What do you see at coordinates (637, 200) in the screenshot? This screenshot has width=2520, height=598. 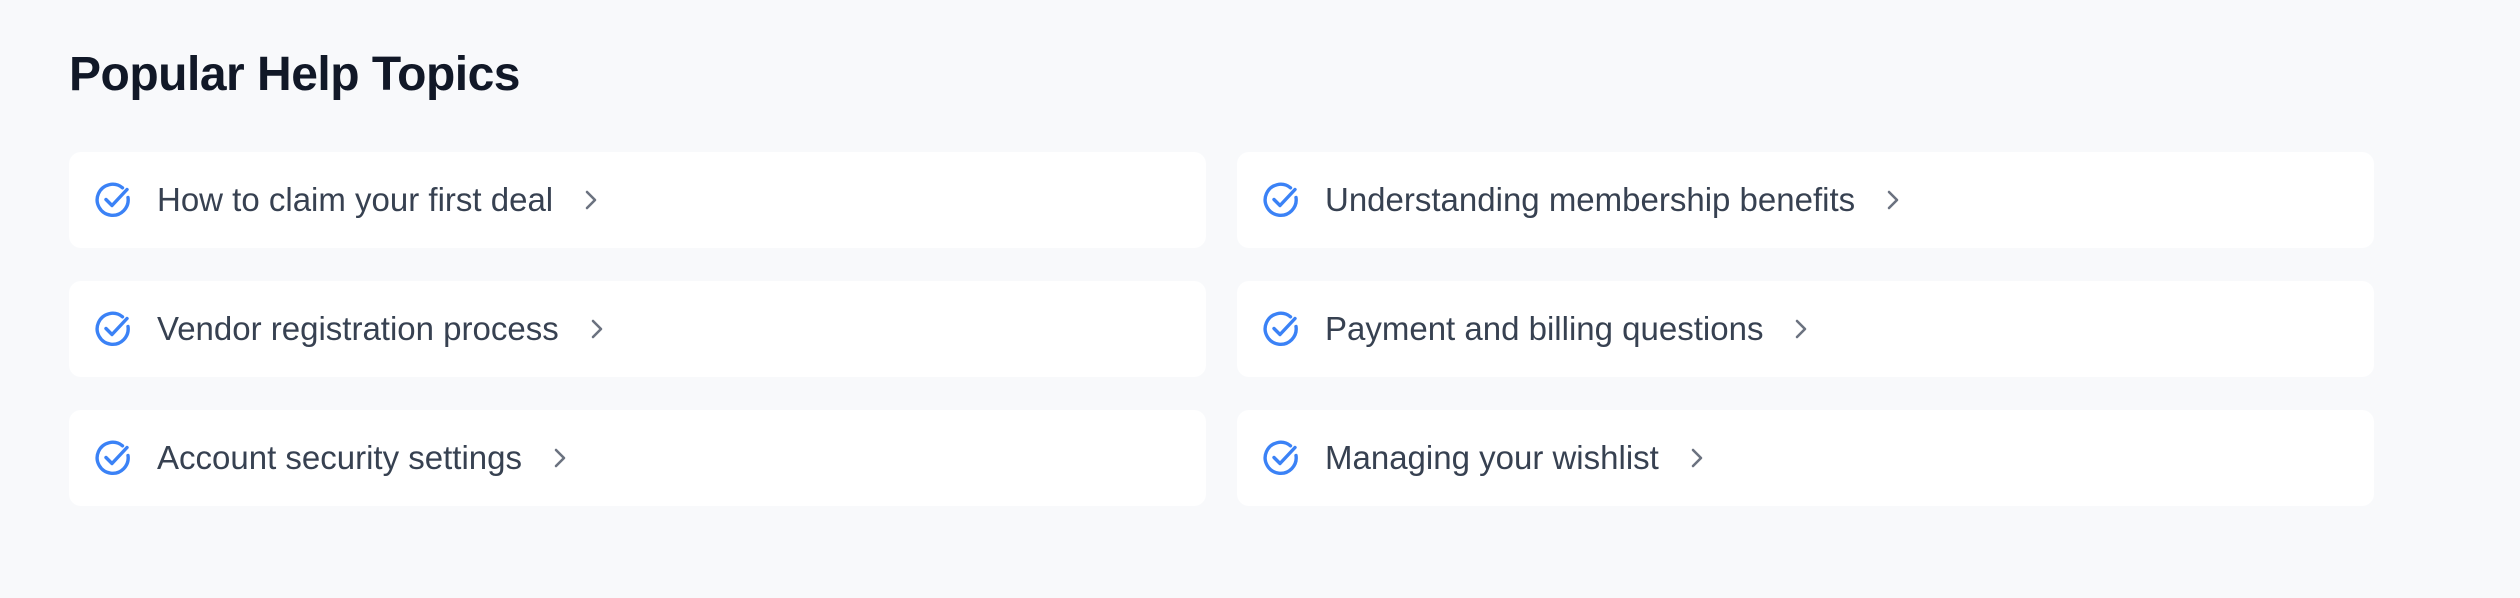 I see `topic-item-claim-first-deal: How to claim your first deal` at bounding box center [637, 200].